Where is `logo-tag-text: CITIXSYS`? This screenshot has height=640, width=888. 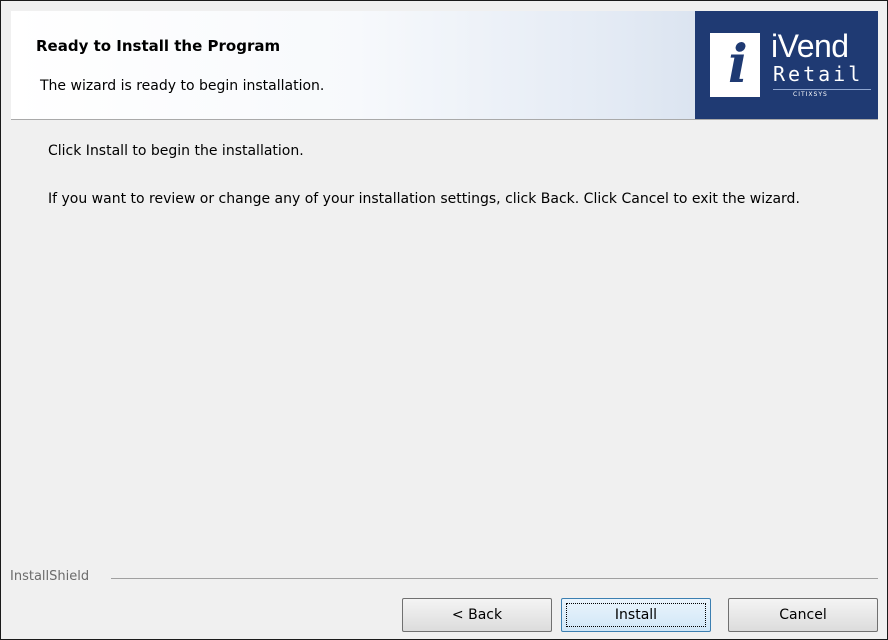
logo-tag-text: CITIXSYS is located at coordinates (810, 94).